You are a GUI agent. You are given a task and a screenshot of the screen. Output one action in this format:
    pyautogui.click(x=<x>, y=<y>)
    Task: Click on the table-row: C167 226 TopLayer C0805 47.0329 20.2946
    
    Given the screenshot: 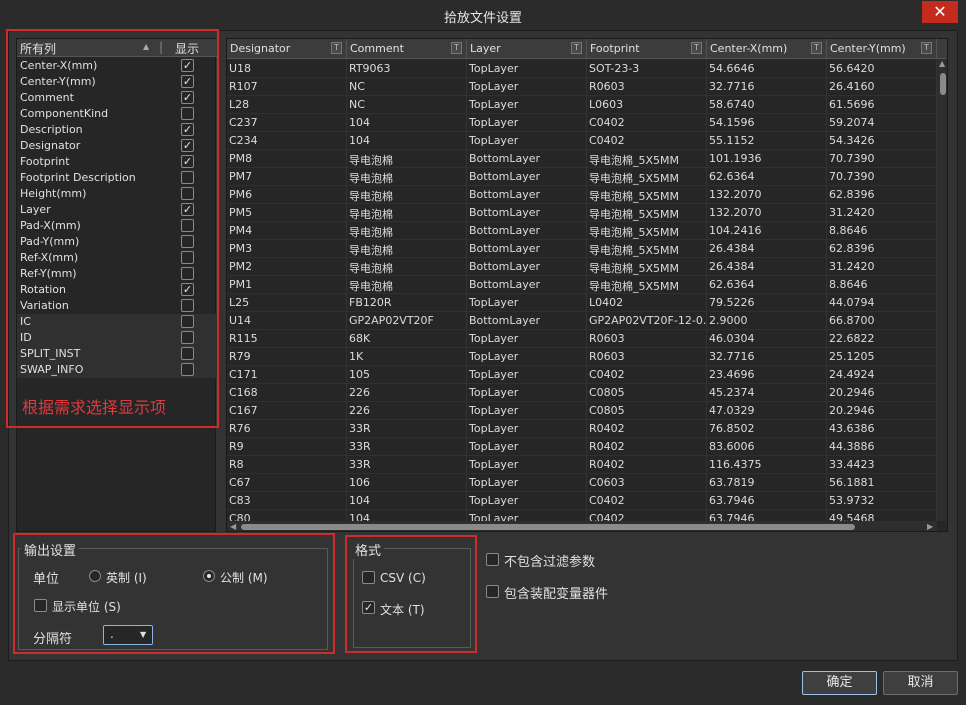 What is the action you would take?
    pyautogui.click(x=582, y=411)
    